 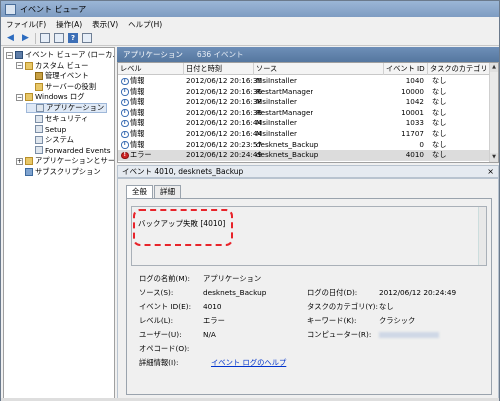 What do you see at coordinates (342, 306) in the screenshot?
I see `task-category-label: タスクのカテゴリ(Y):` at bounding box center [342, 306].